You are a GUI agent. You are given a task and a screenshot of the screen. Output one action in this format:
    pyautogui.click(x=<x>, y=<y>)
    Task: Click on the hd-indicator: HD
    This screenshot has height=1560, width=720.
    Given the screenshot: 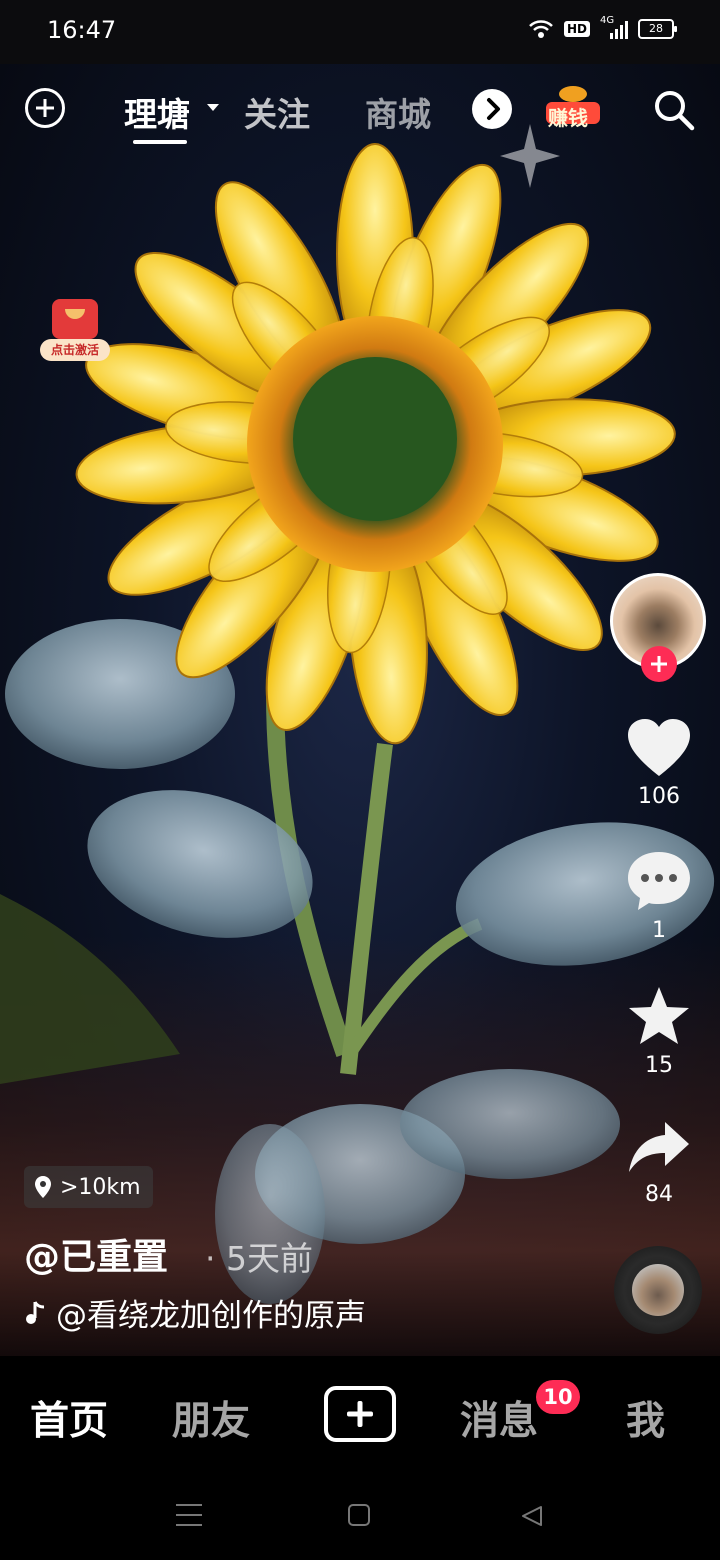 What is the action you would take?
    pyautogui.click(x=576, y=29)
    